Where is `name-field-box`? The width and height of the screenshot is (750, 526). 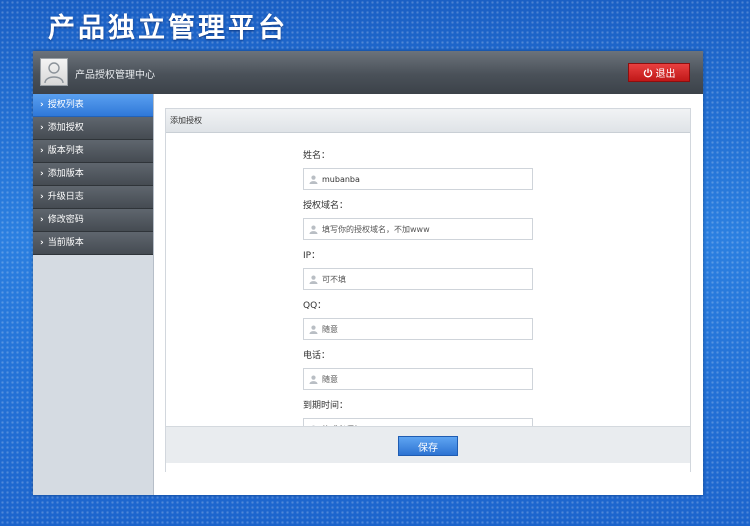 name-field-box is located at coordinates (418, 179).